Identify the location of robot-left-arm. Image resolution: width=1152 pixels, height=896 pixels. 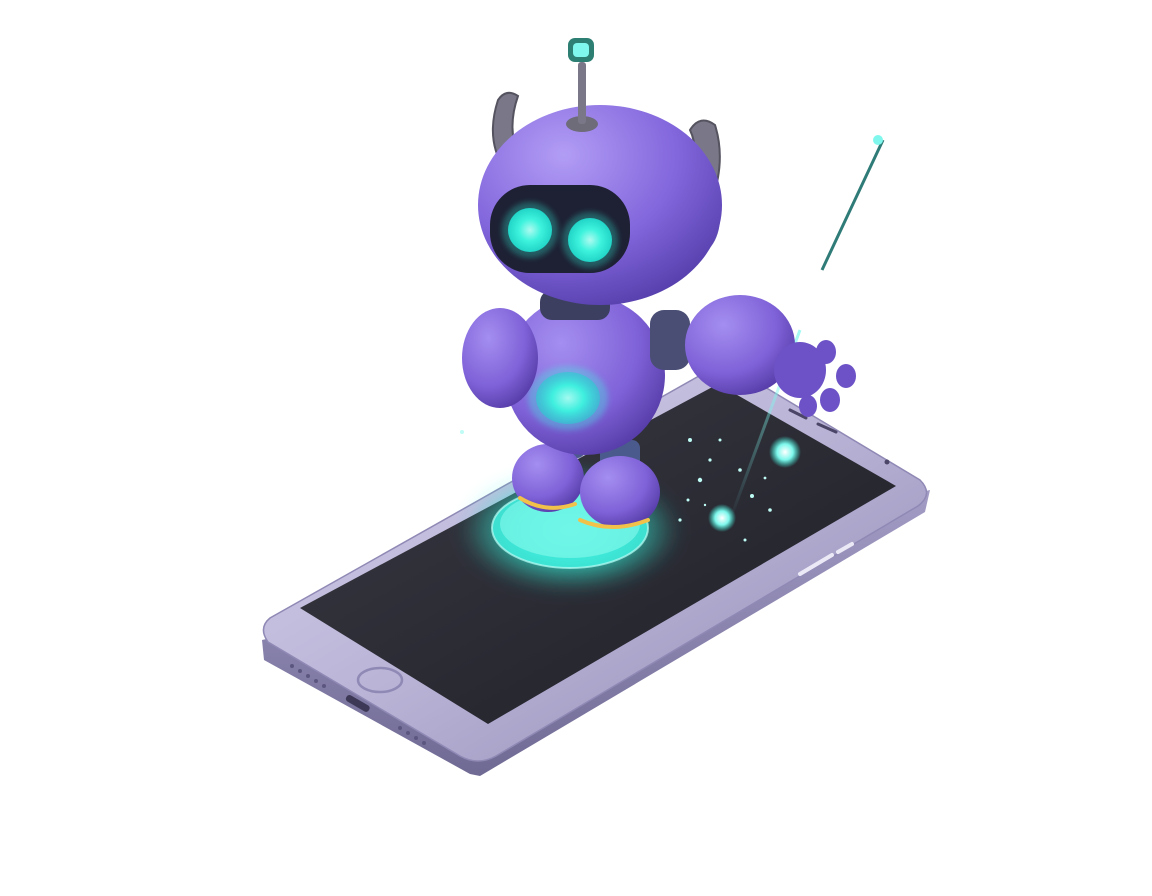
(500, 358).